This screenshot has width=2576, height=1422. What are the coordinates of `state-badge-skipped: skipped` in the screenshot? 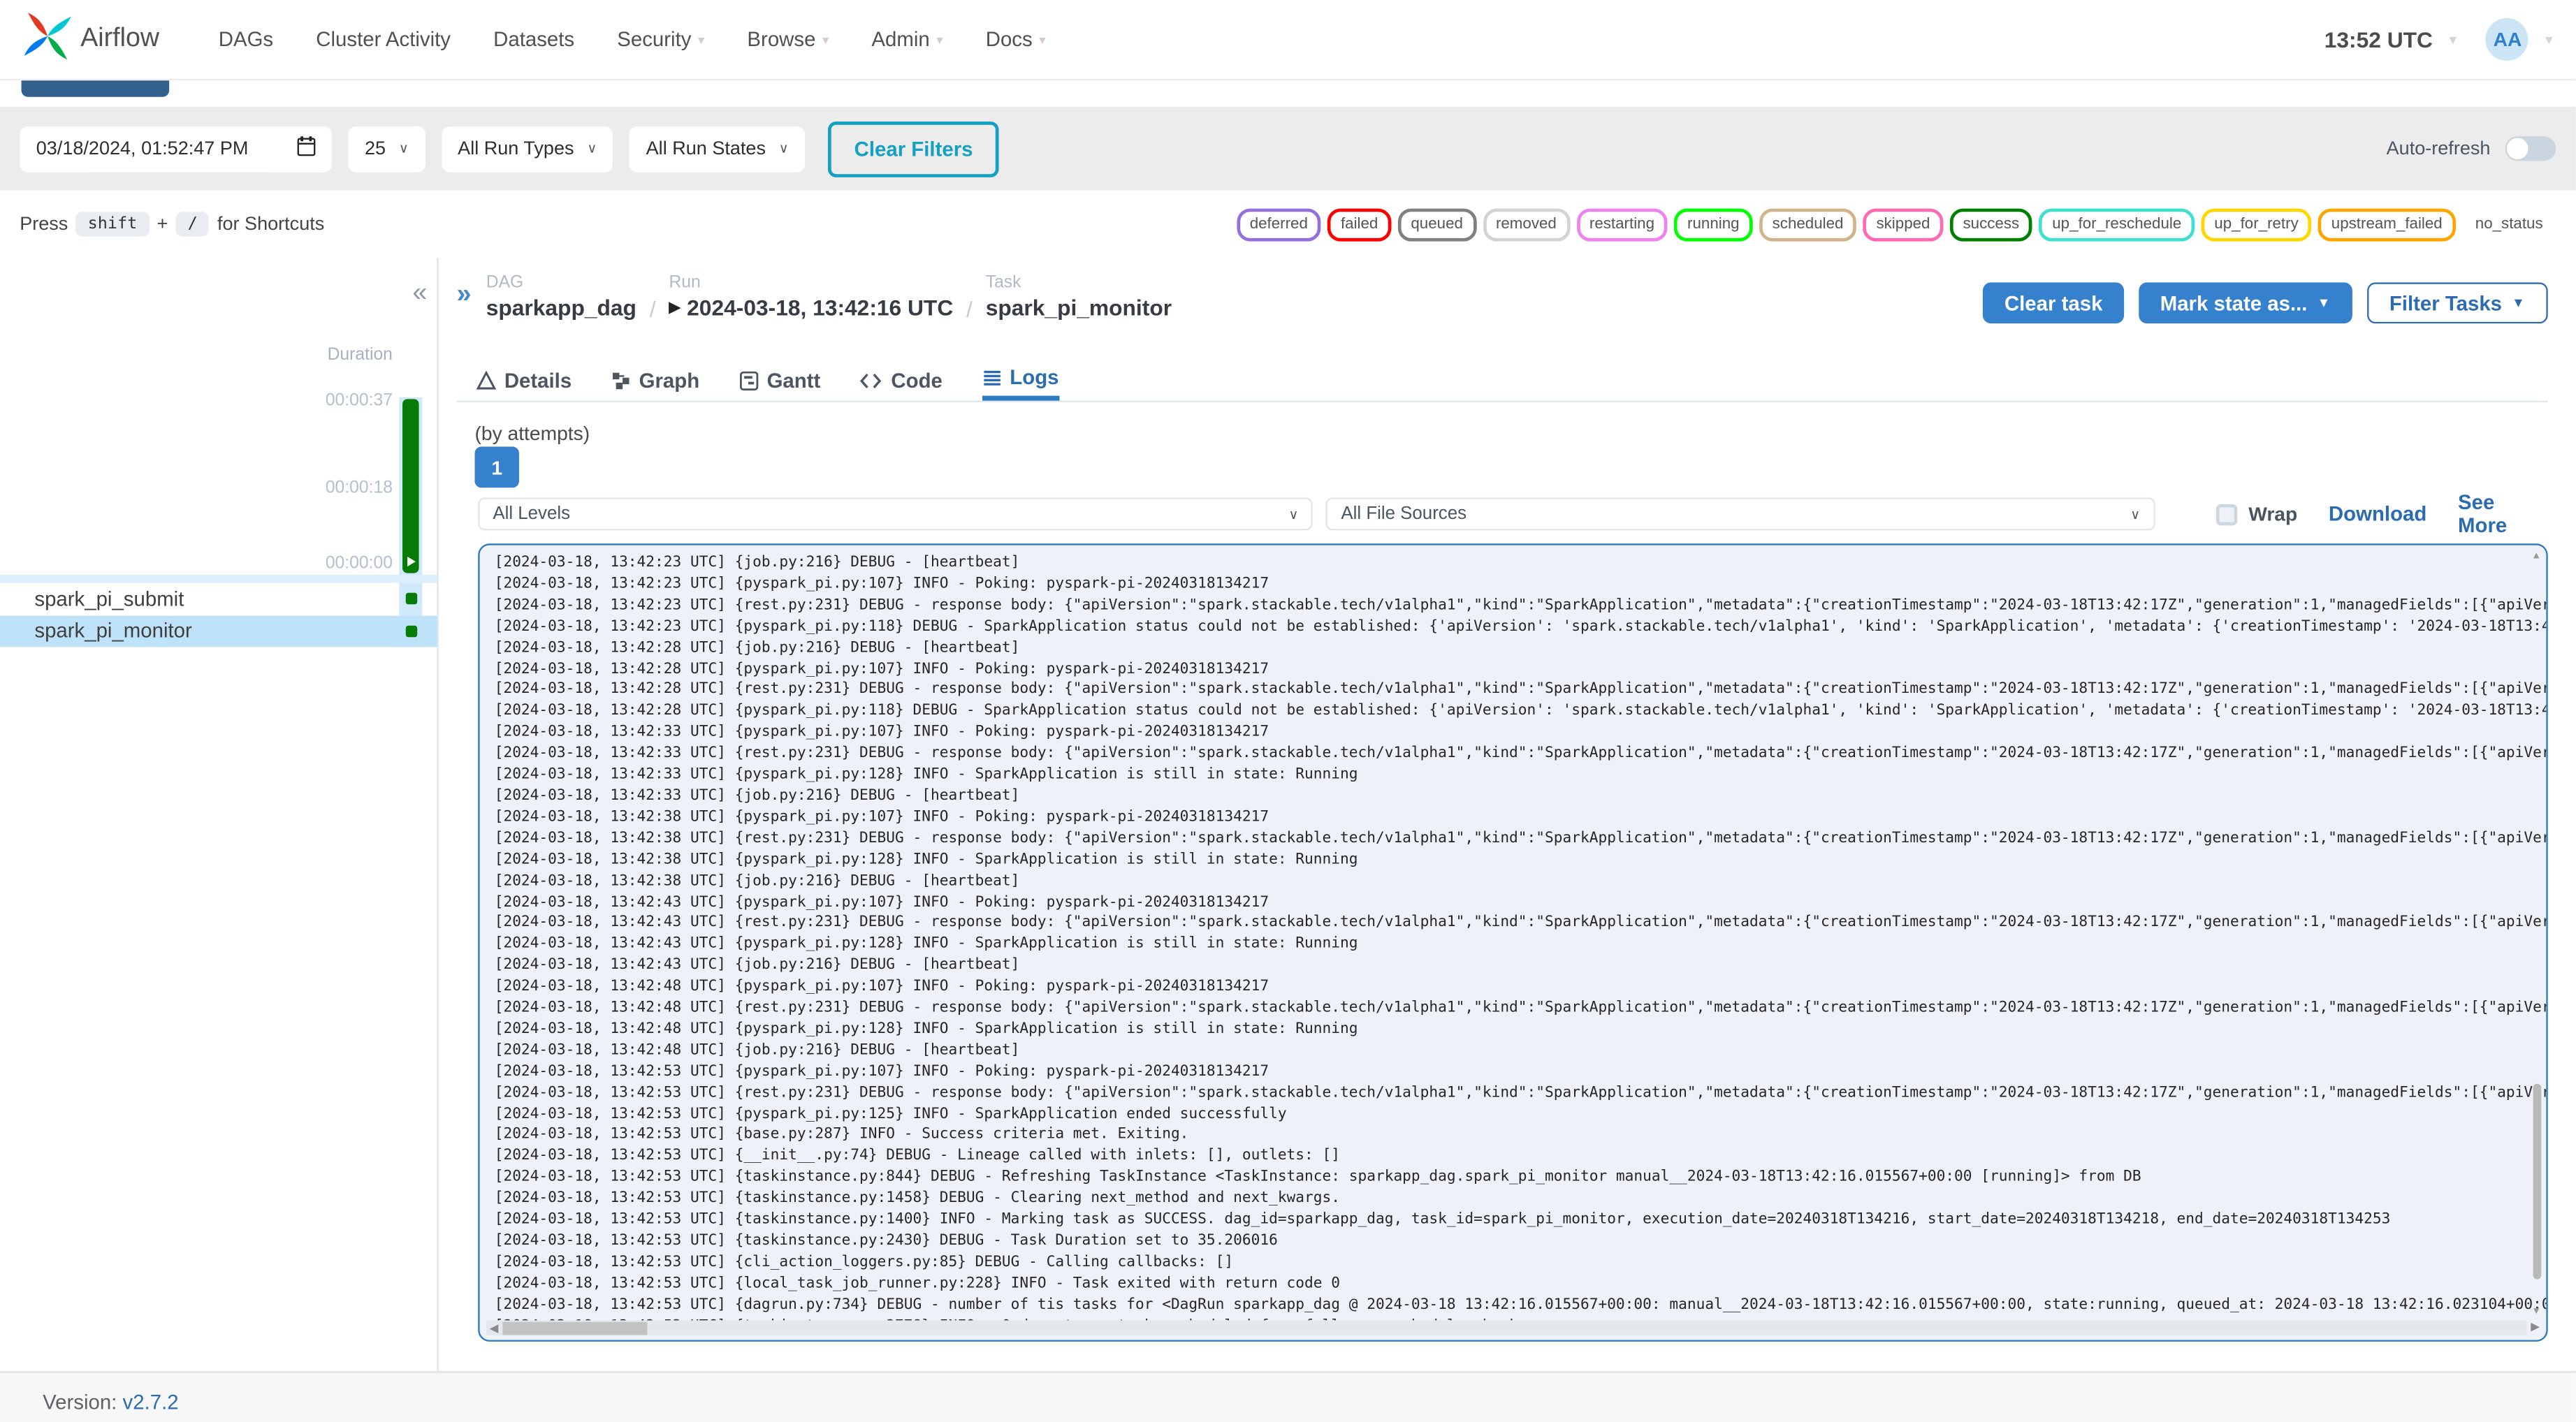 It's located at (1903, 224).